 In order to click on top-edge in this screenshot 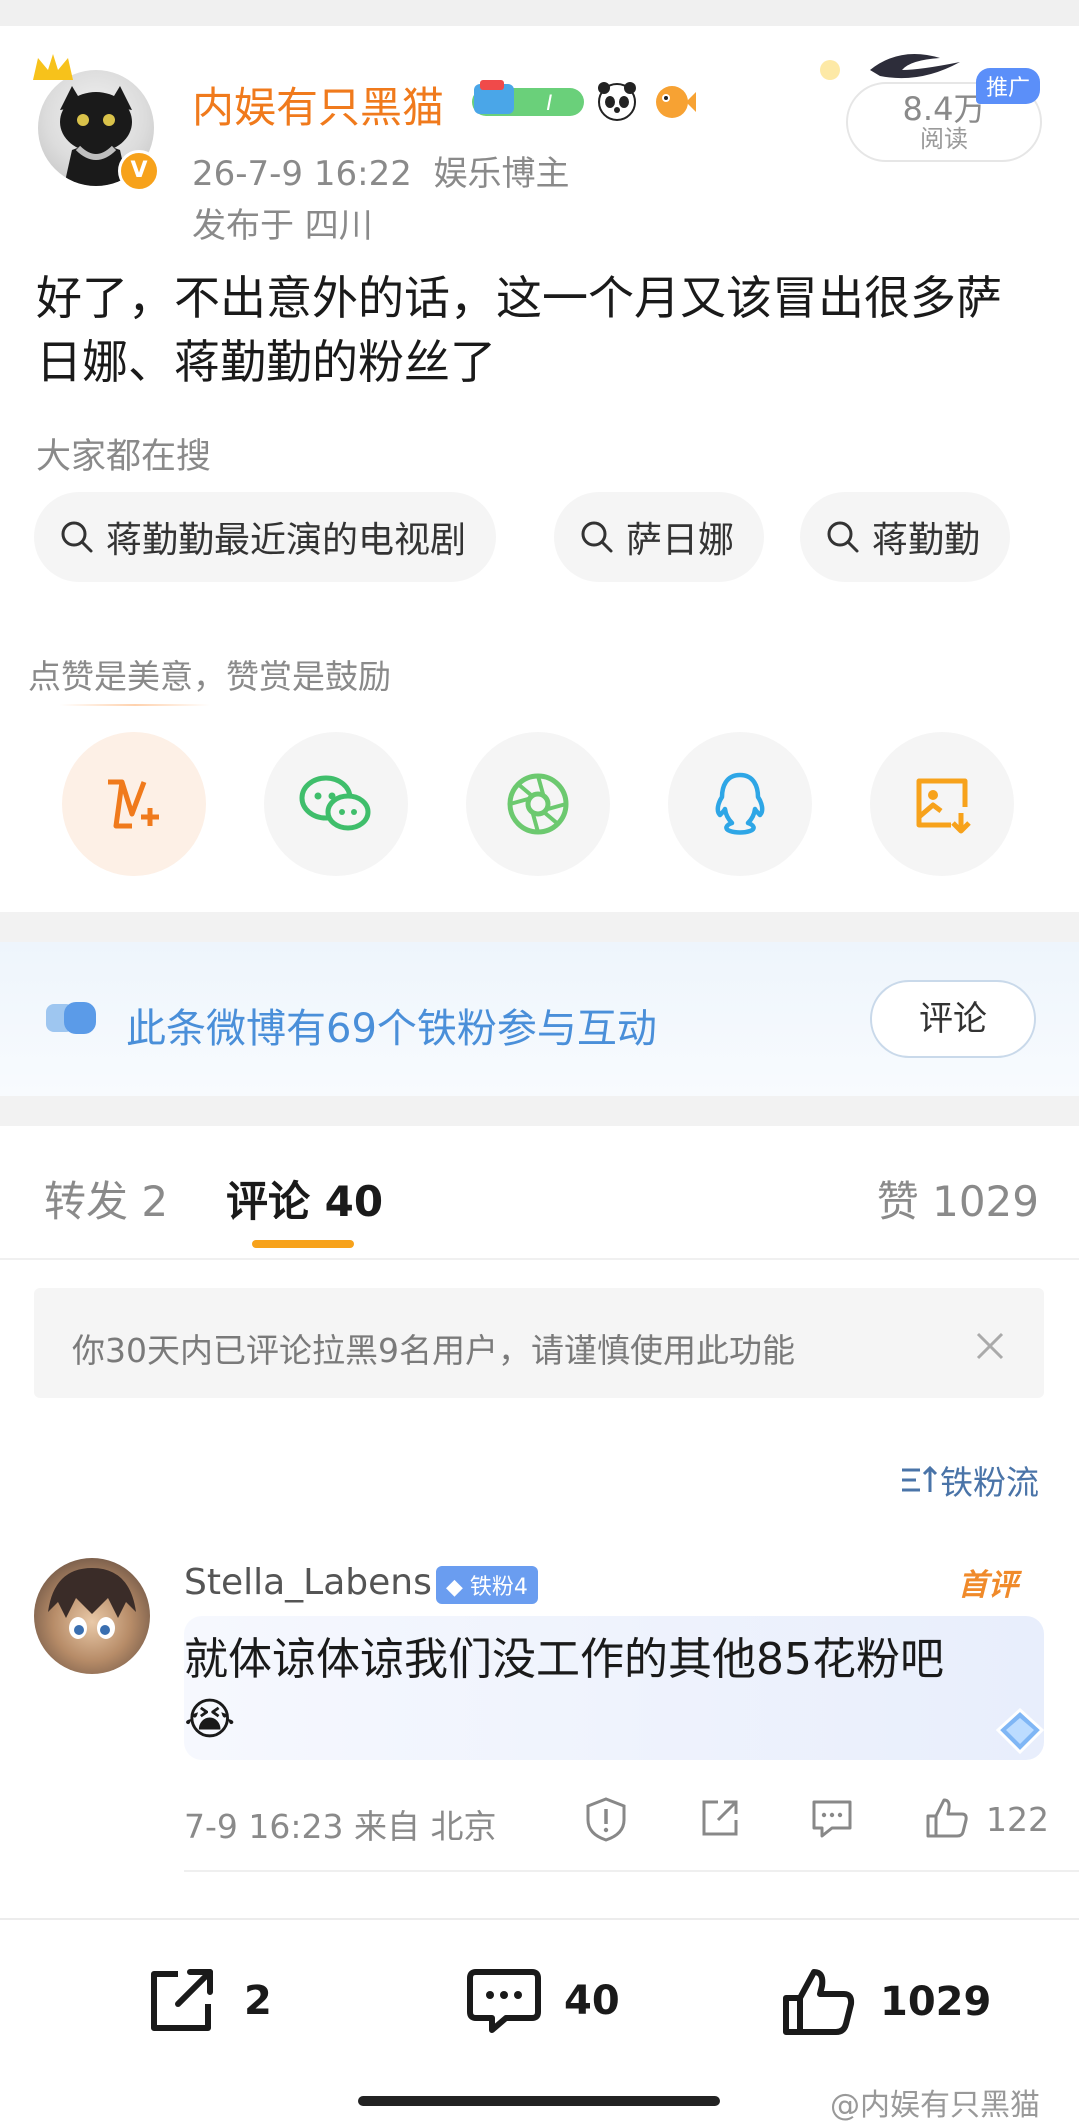, I will do `click(539, 13)`.